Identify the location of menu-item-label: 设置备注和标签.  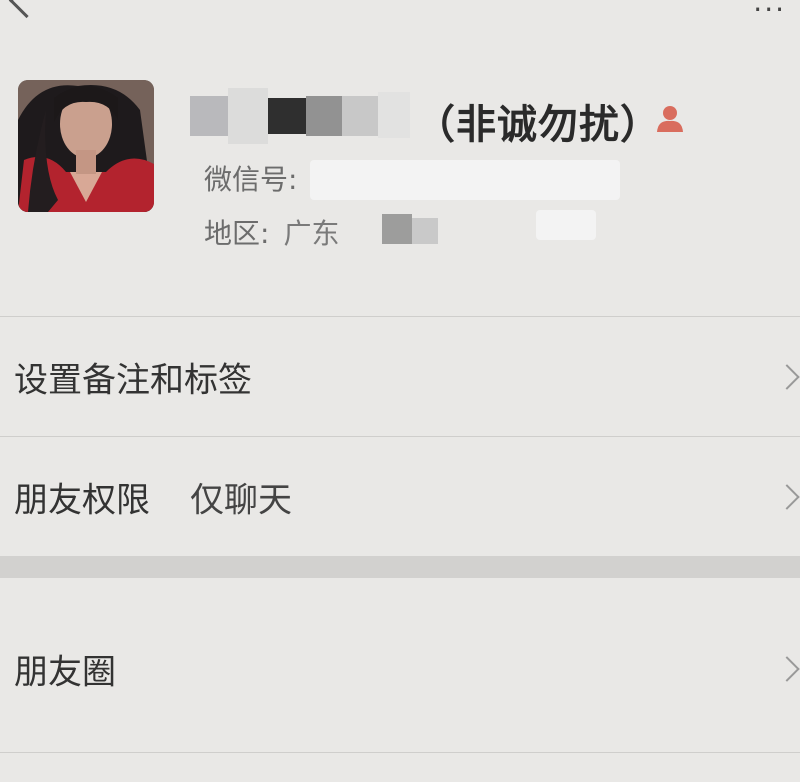
(133, 380).